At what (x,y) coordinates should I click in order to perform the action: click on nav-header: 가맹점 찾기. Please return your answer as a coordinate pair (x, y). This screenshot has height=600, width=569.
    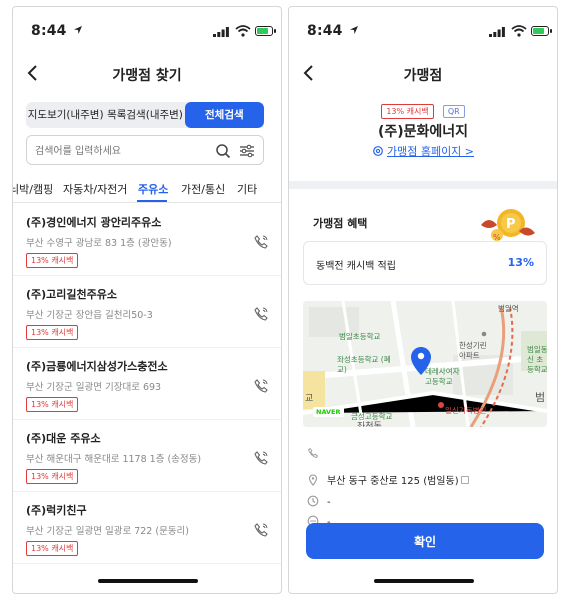
    Looking at the image, I should click on (147, 73).